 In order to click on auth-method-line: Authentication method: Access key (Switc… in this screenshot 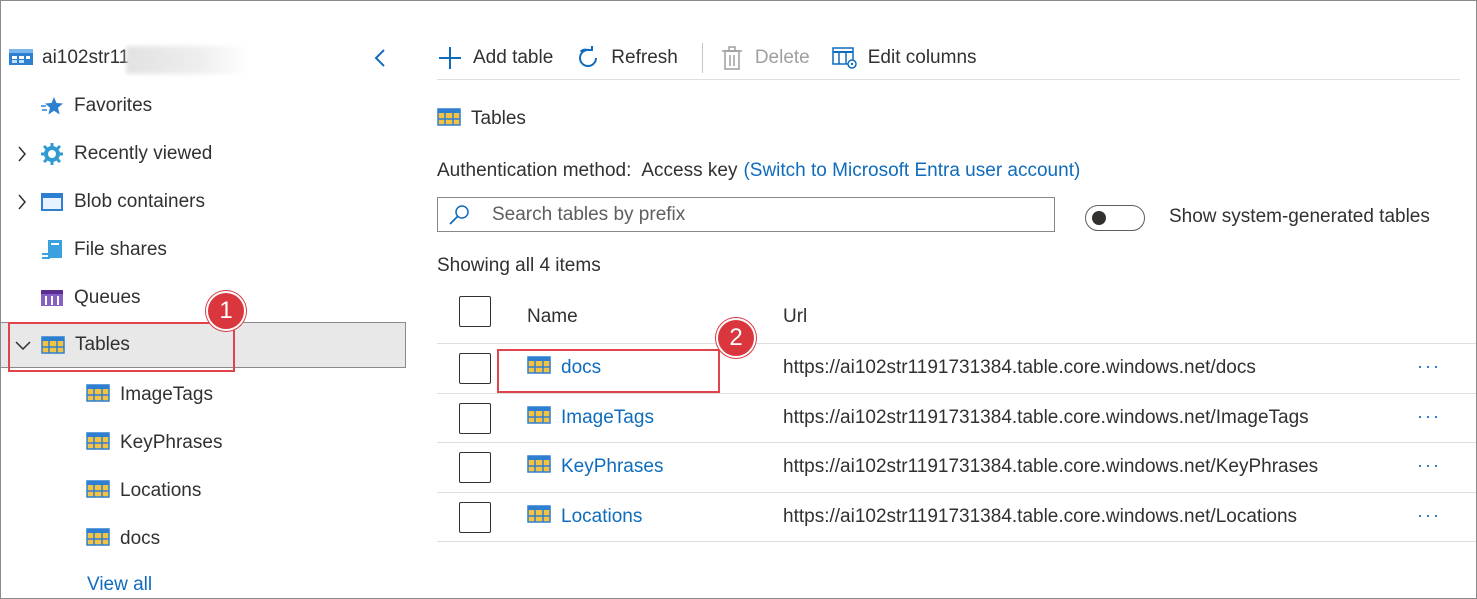, I will do `click(758, 171)`.